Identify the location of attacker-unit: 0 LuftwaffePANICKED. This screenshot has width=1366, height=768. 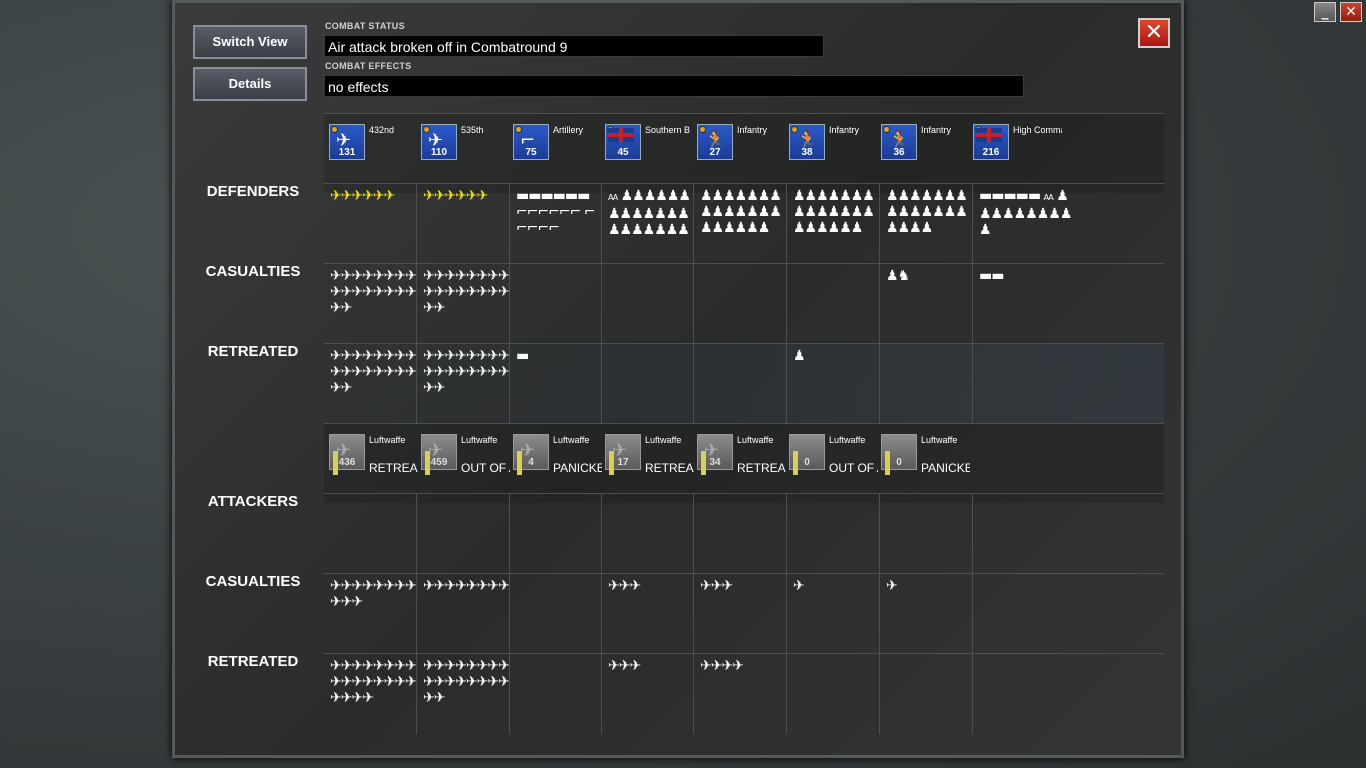
(924, 459).